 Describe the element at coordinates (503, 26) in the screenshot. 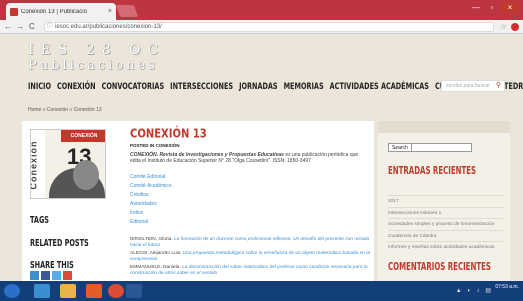

I see `bookmark-star-icon: ☆` at that location.